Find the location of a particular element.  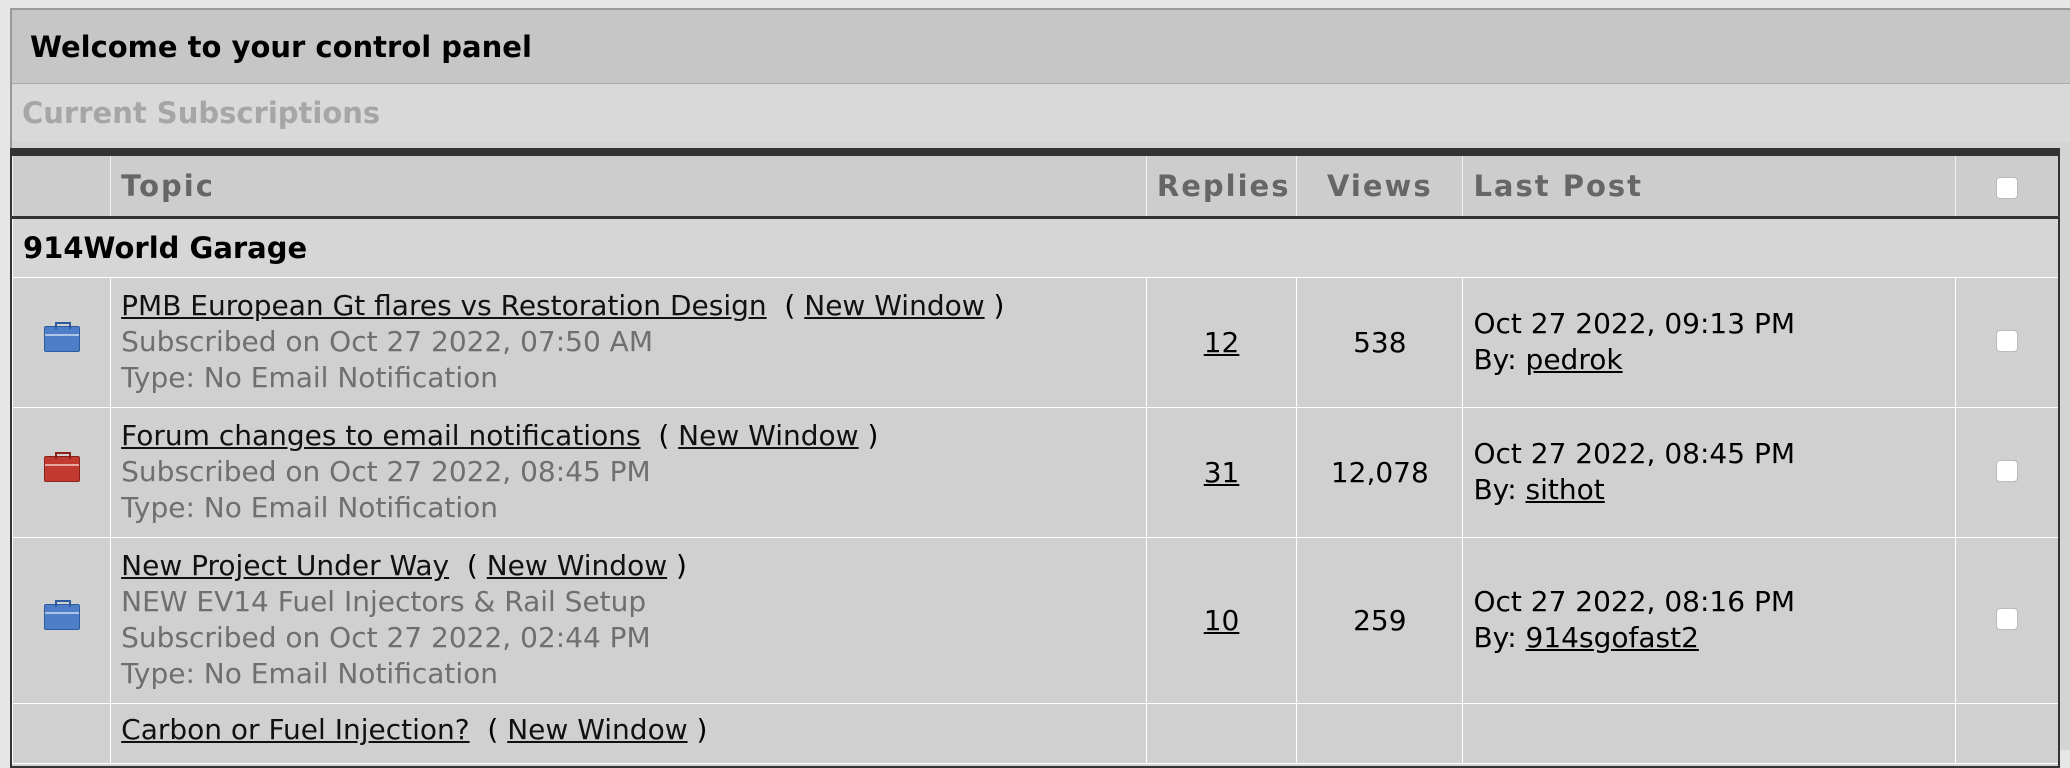

table-row: Carbon or Fuel Injection? ( New Window ) is located at coordinates (1035, 733).